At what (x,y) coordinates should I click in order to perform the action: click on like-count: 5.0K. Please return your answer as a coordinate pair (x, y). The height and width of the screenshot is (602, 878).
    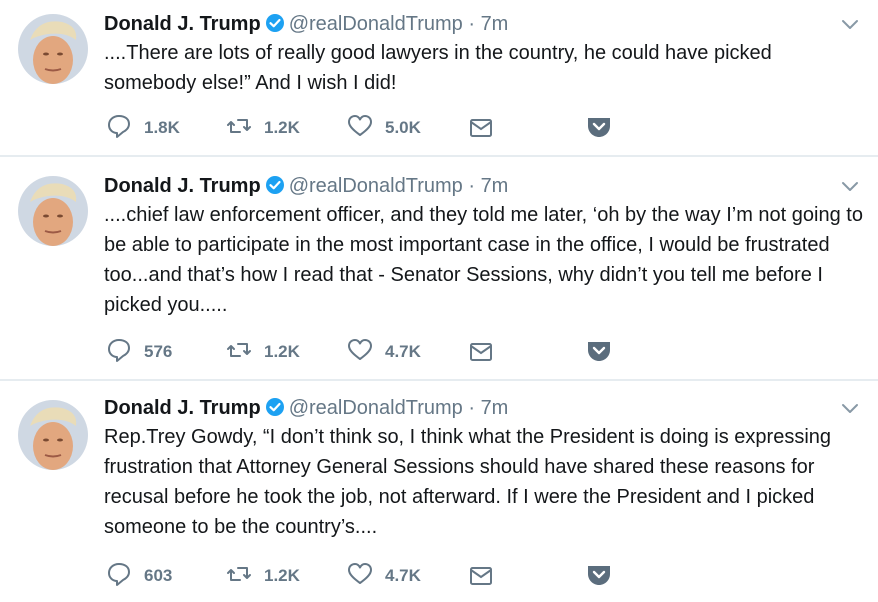
    Looking at the image, I should click on (403, 127).